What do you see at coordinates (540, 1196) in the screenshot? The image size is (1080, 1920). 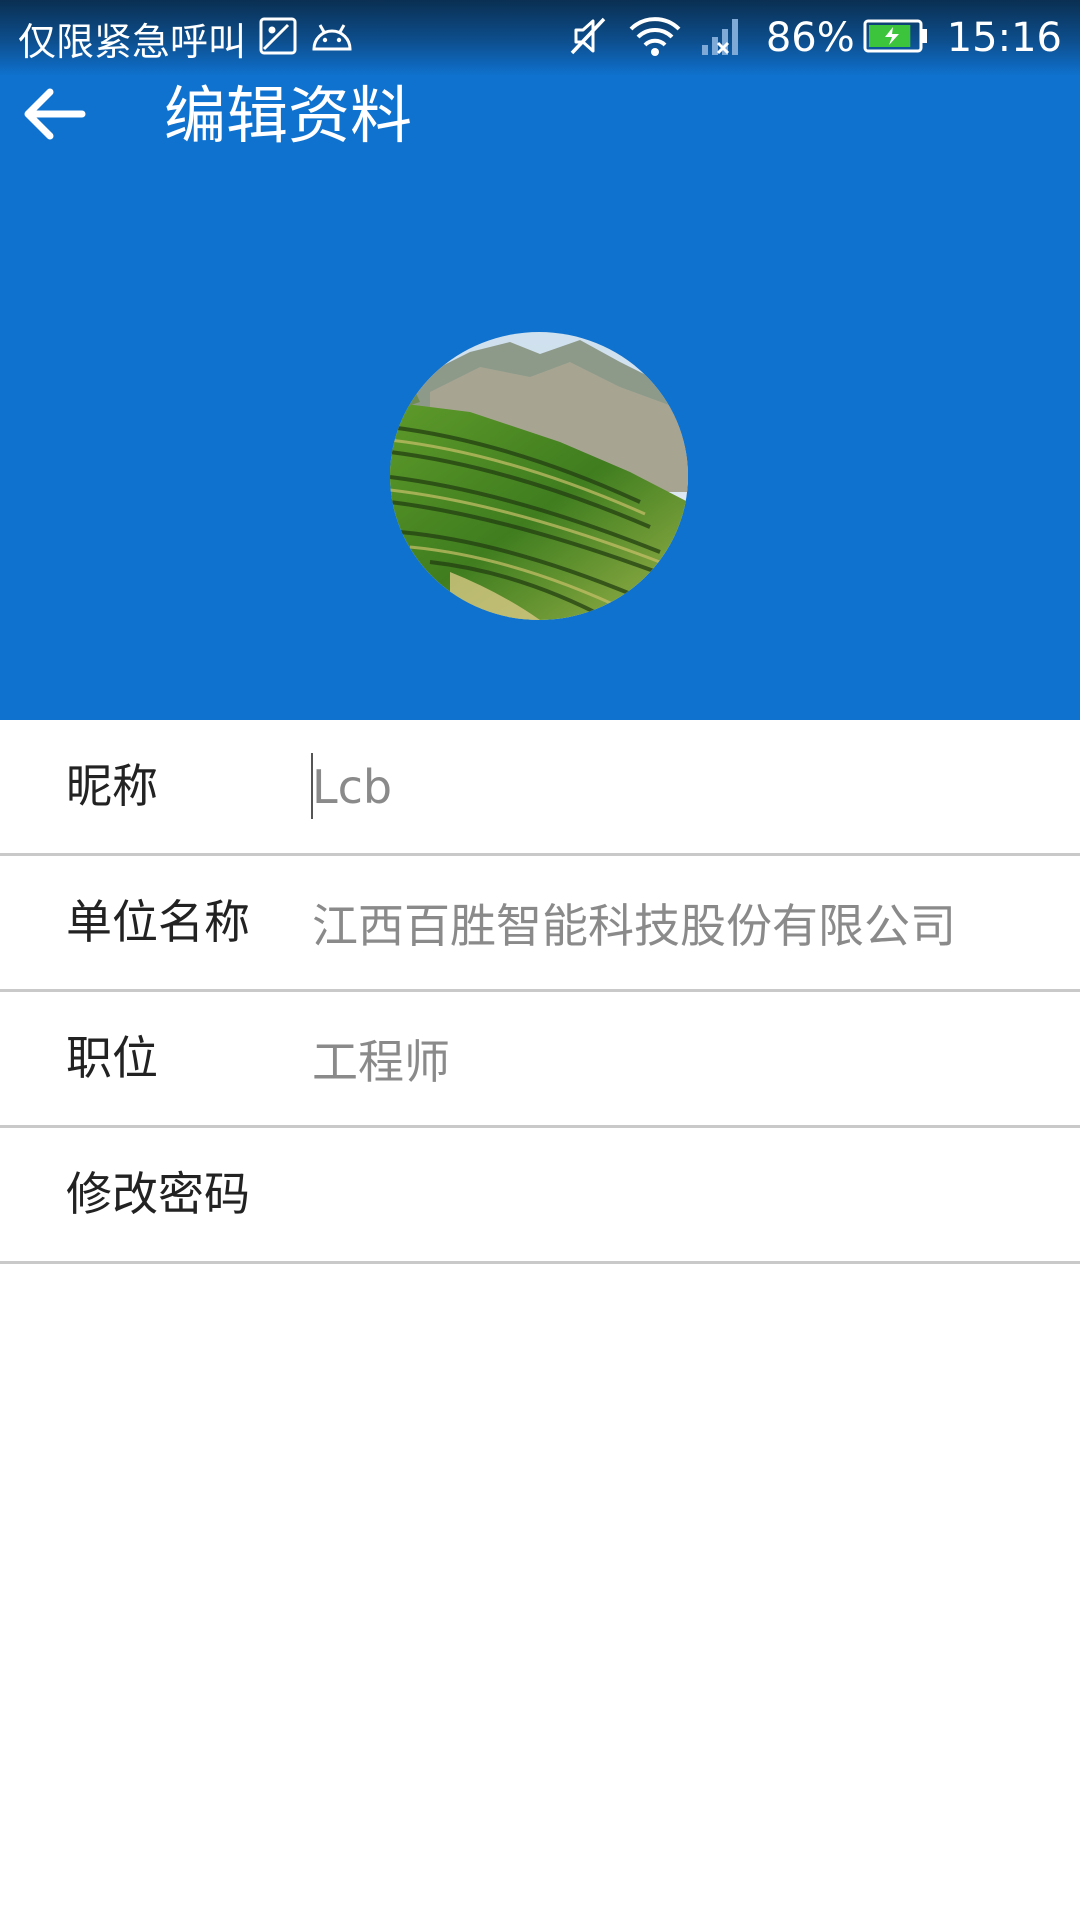 I see `change-password-row: 修改密码` at bounding box center [540, 1196].